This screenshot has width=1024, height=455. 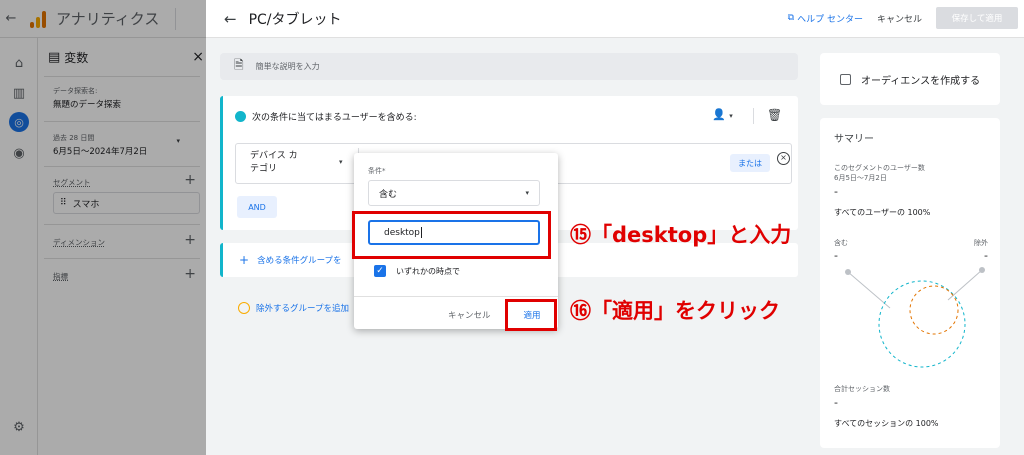 What do you see at coordinates (836, 191) in the screenshot?
I see `users-value: -` at bounding box center [836, 191].